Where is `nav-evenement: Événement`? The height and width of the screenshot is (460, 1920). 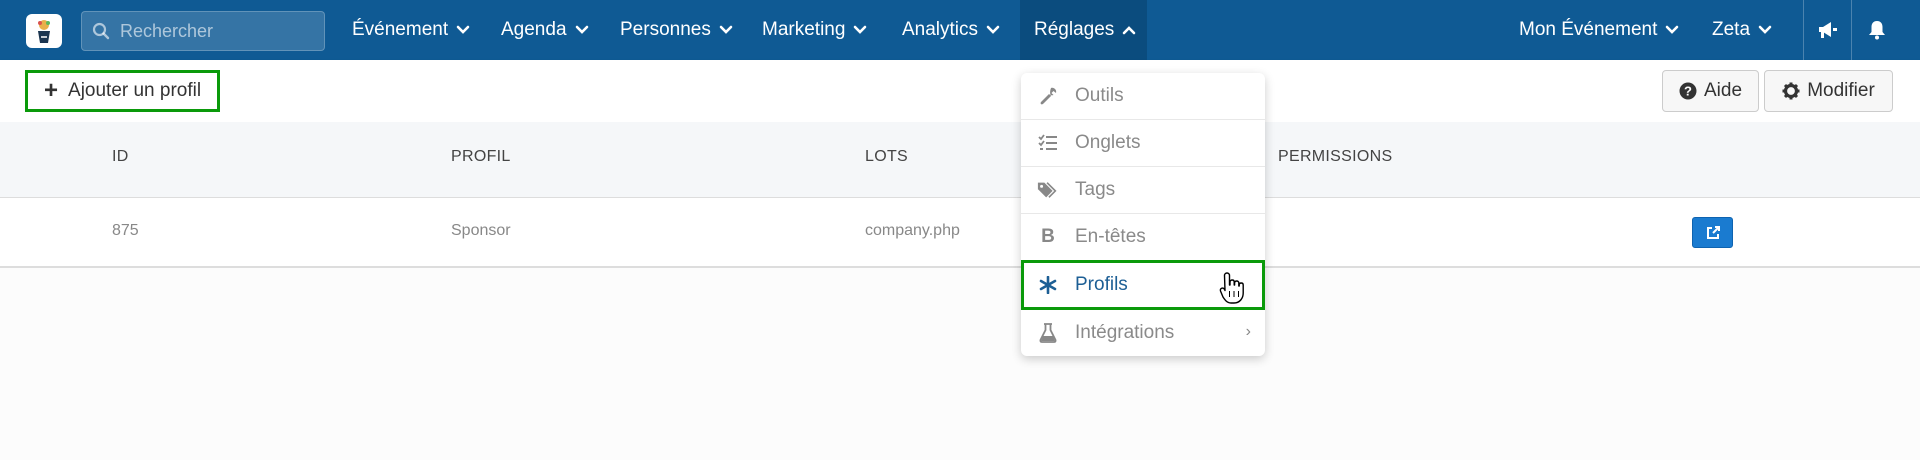 nav-evenement: Événement is located at coordinates (411, 30).